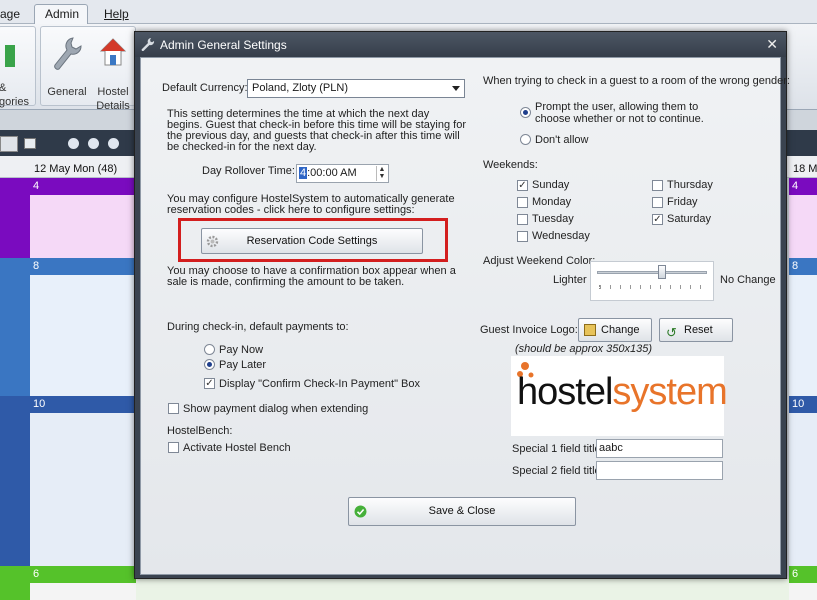  What do you see at coordinates (803, 404) in the screenshot?
I see `band-navy-right: 10` at bounding box center [803, 404].